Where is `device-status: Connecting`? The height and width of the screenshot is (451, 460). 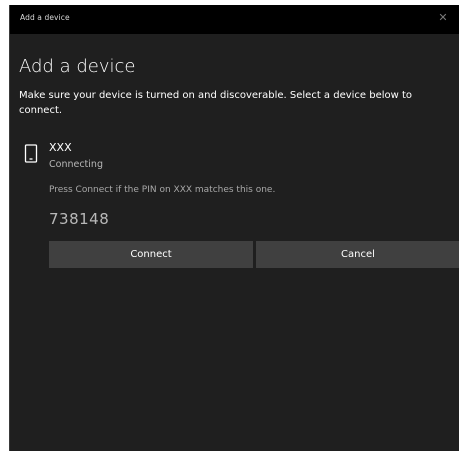 device-status: Connecting is located at coordinates (76, 164).